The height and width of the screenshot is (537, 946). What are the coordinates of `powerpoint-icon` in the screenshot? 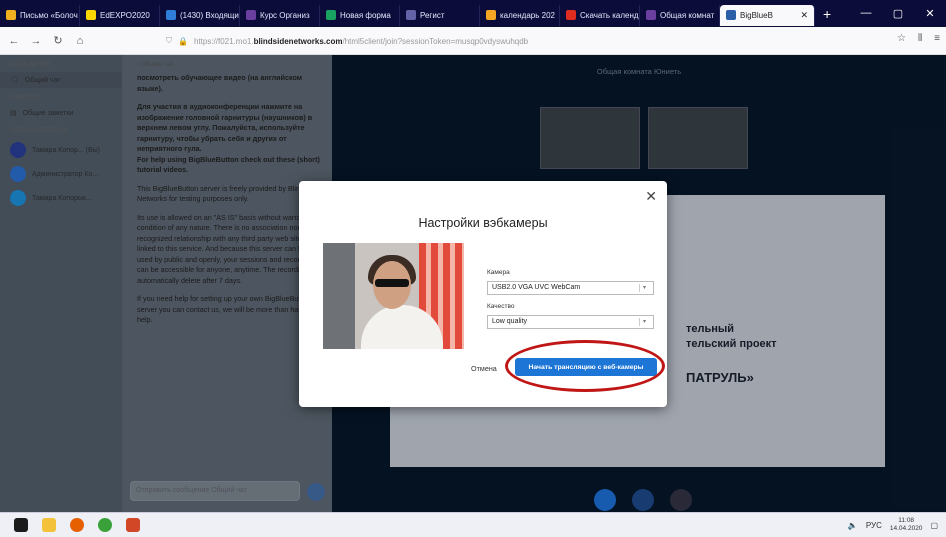 It's located at (133, 525).